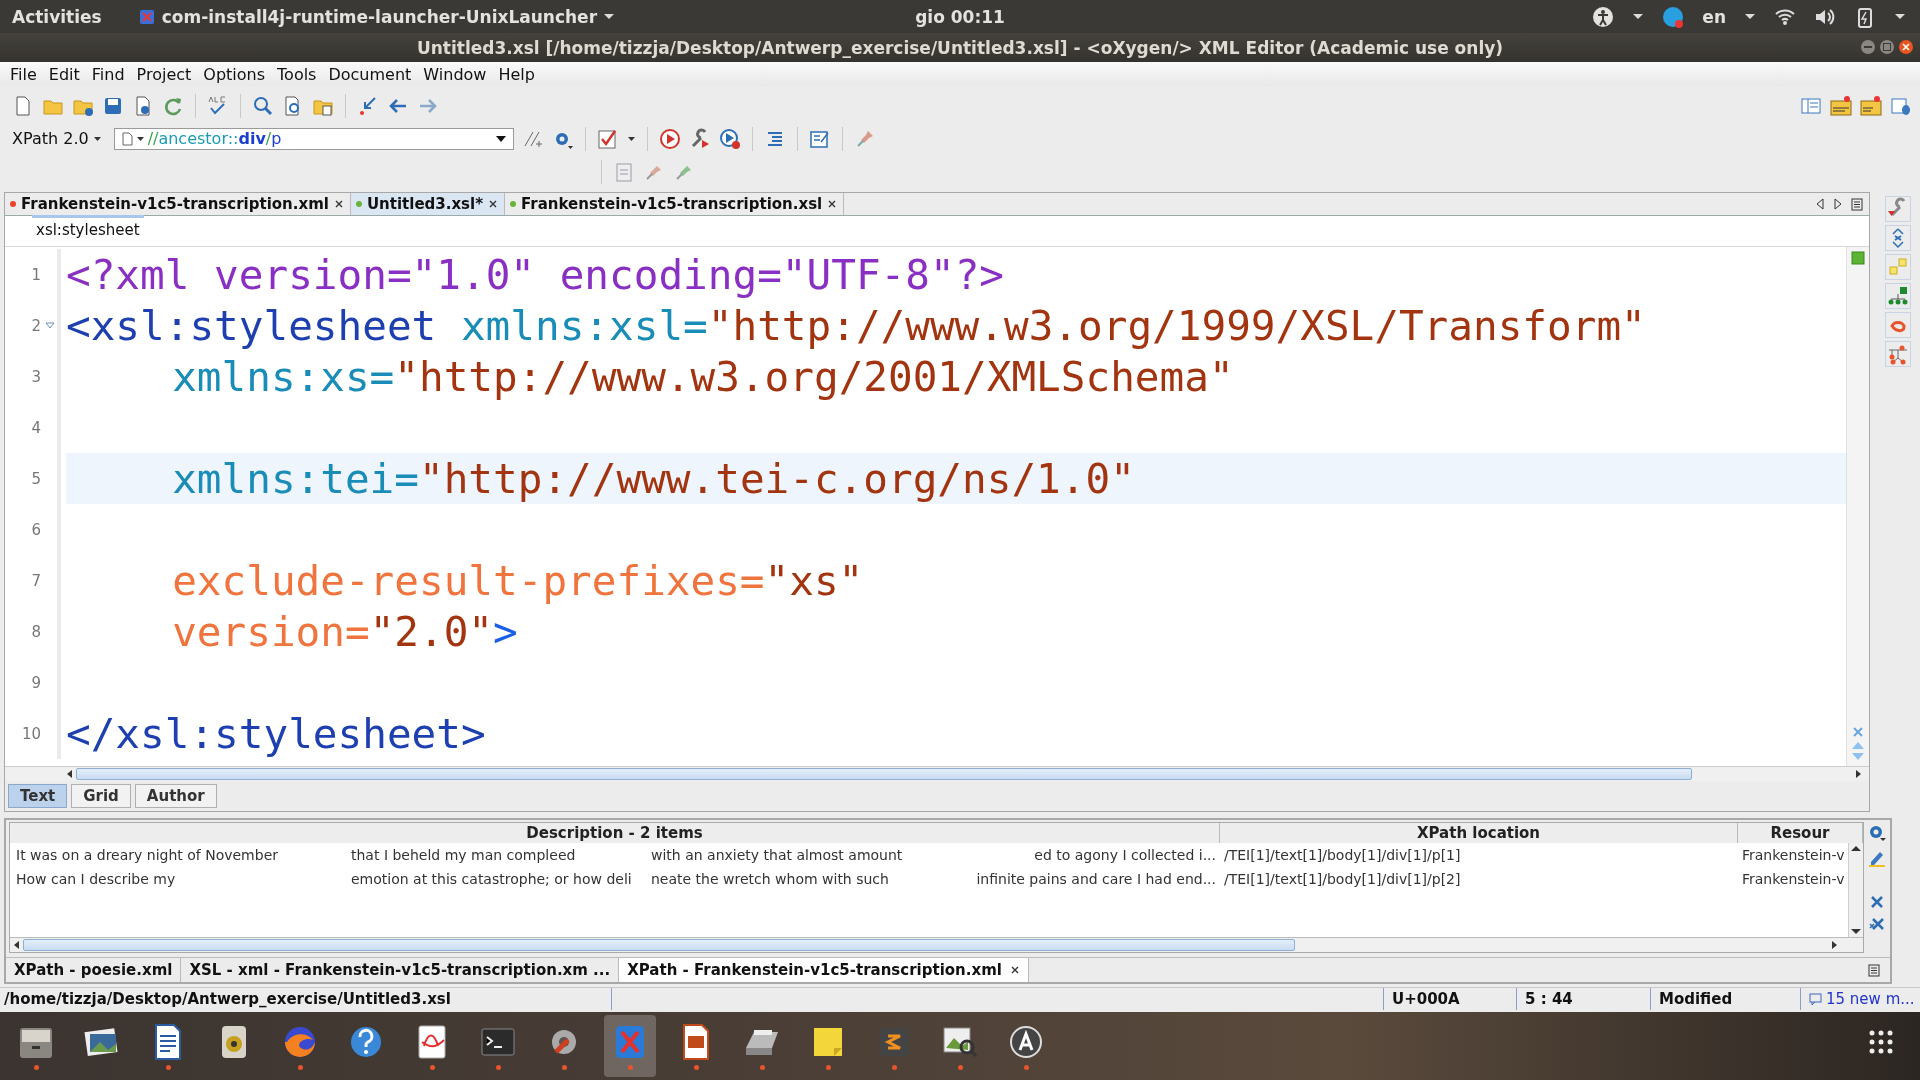  What do you see at coordinates (147, 855) in the screenshot?
I see `description-text: It was on a dreary night of November` at bounding box center [147, 855].